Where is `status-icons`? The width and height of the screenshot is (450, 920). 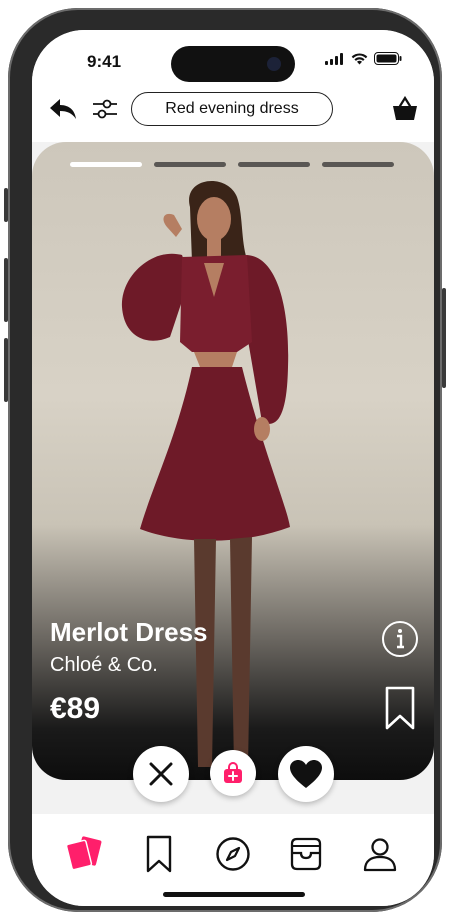
status-icons is located at coordinates (363, 58).